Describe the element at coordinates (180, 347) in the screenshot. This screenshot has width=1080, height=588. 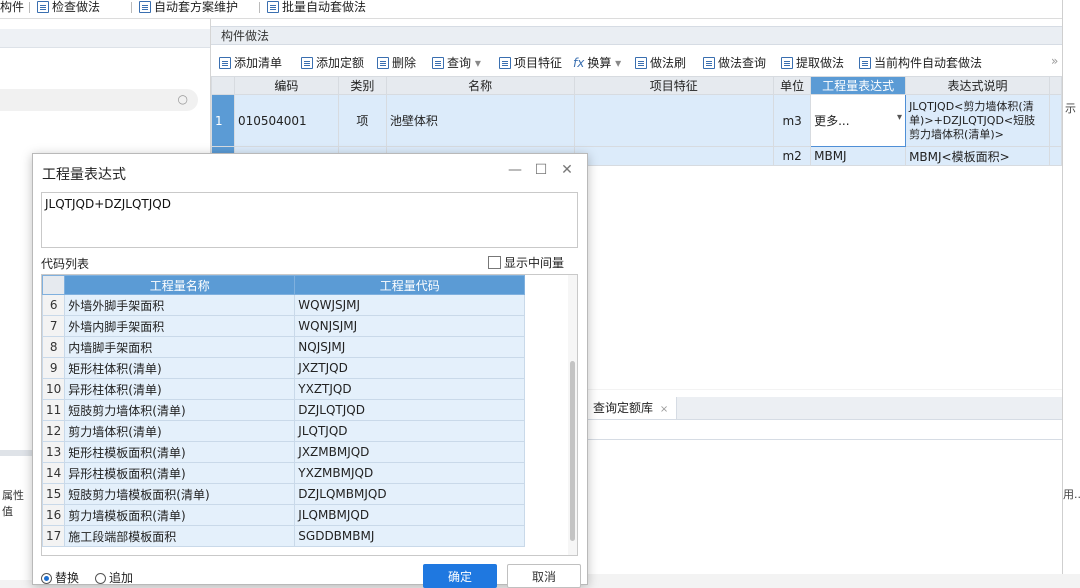
I see `item-name: 内墙脚手架面积` at that location.